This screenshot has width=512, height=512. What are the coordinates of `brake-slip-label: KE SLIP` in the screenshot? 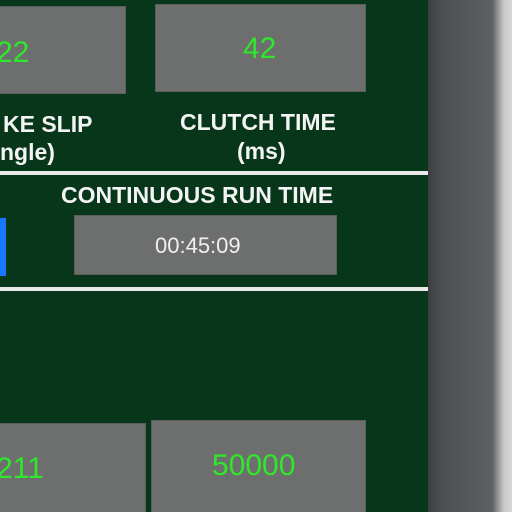 It's located at (48, 124).